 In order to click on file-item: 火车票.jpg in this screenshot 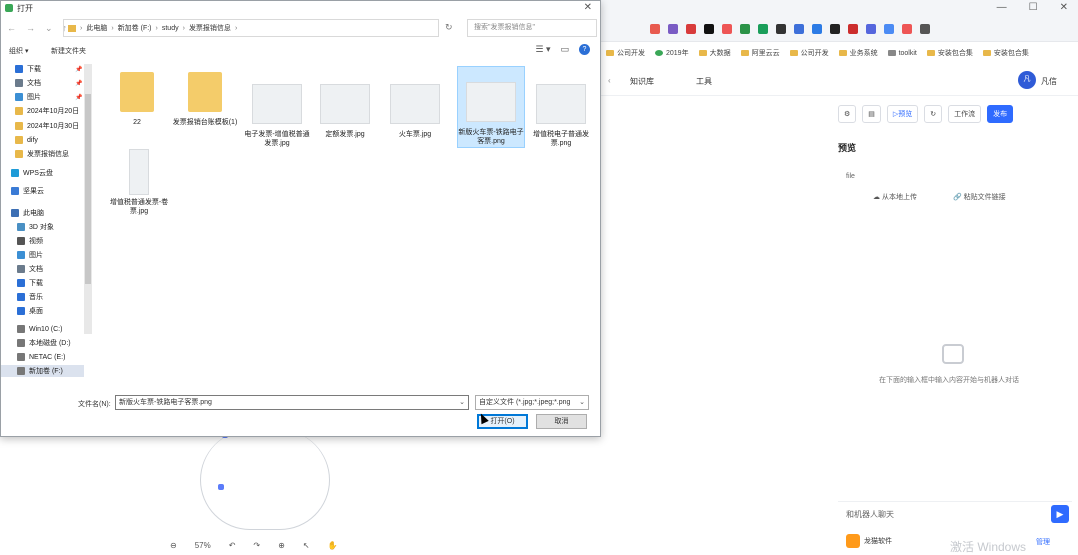, I will do `click(415, 110)`.